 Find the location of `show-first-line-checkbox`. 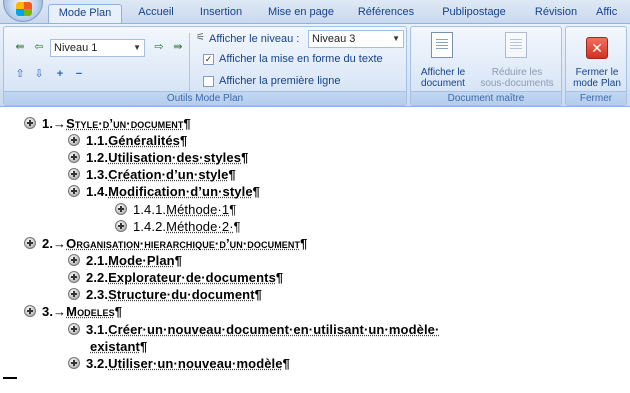

show-first-line-checkbox is located at coordinates (208, 81).